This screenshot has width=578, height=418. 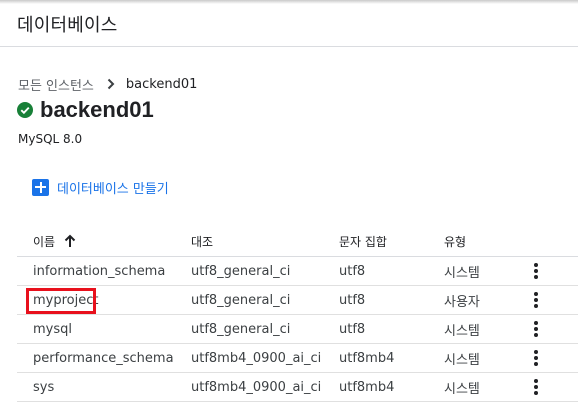 I want to click on database-name-cell: mysql, so click(x=52, y=329).